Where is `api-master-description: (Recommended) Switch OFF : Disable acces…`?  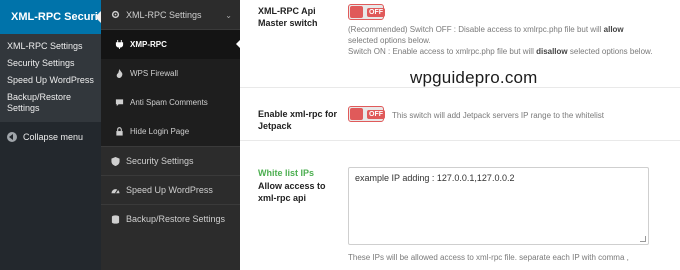
api-master-description: (Recommended) Switch OFF : Disable acces… is located at coordinates (500, 40).